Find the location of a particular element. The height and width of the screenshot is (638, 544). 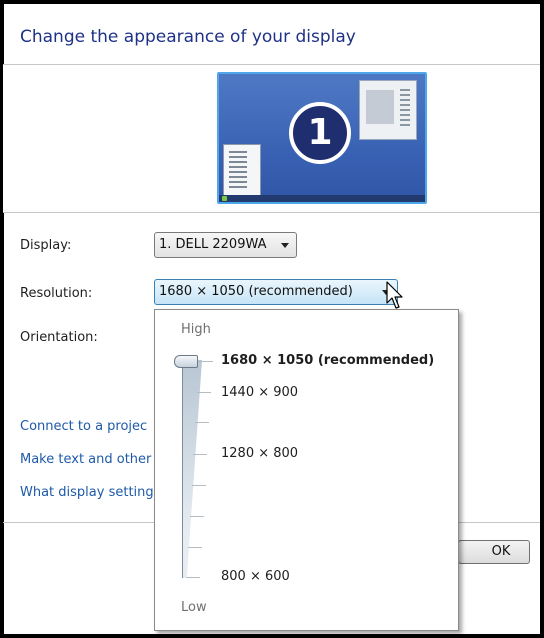

page-title: Change the appearance of your display is located at coordinates (188, 37).